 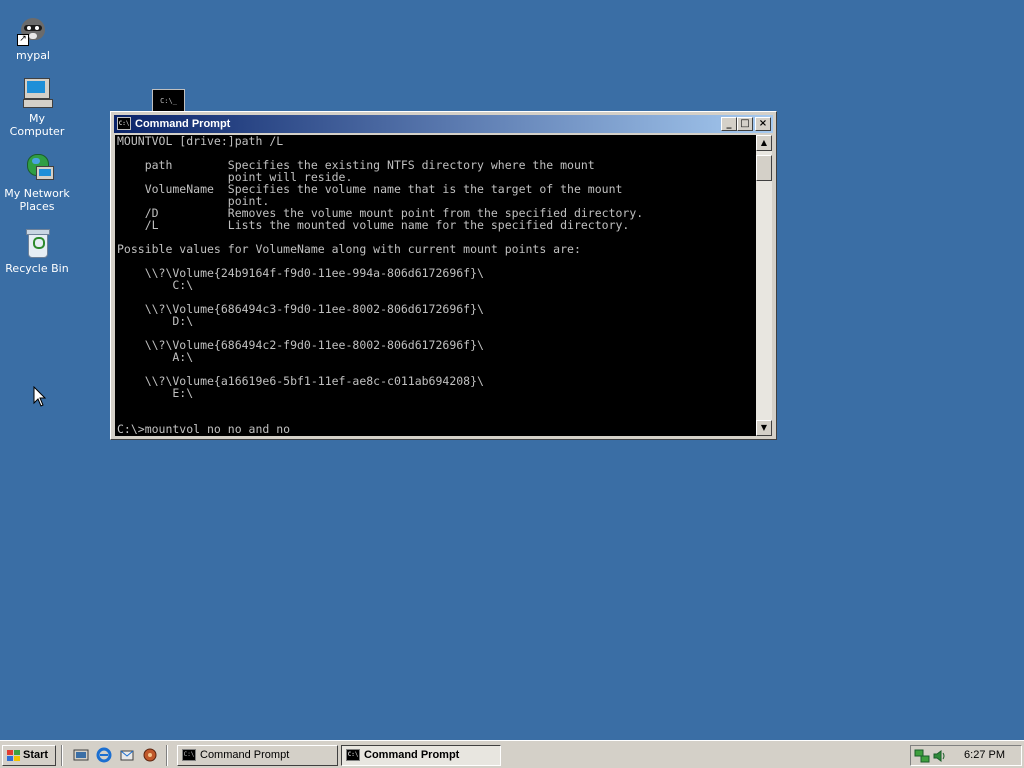 I want to click on internet-explorer-icon, so click(x=104, y=756).